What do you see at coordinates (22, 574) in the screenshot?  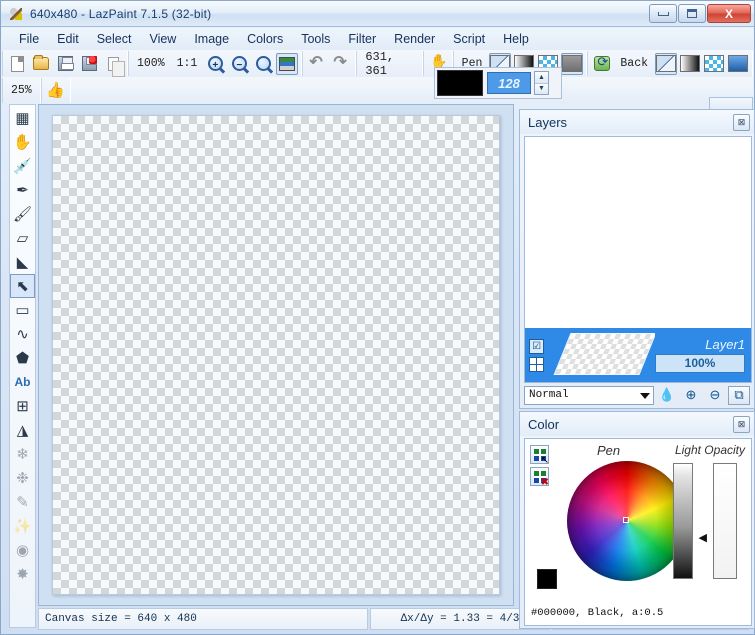 I see `texture-tool: ✸` at bounding box center [22, 574].